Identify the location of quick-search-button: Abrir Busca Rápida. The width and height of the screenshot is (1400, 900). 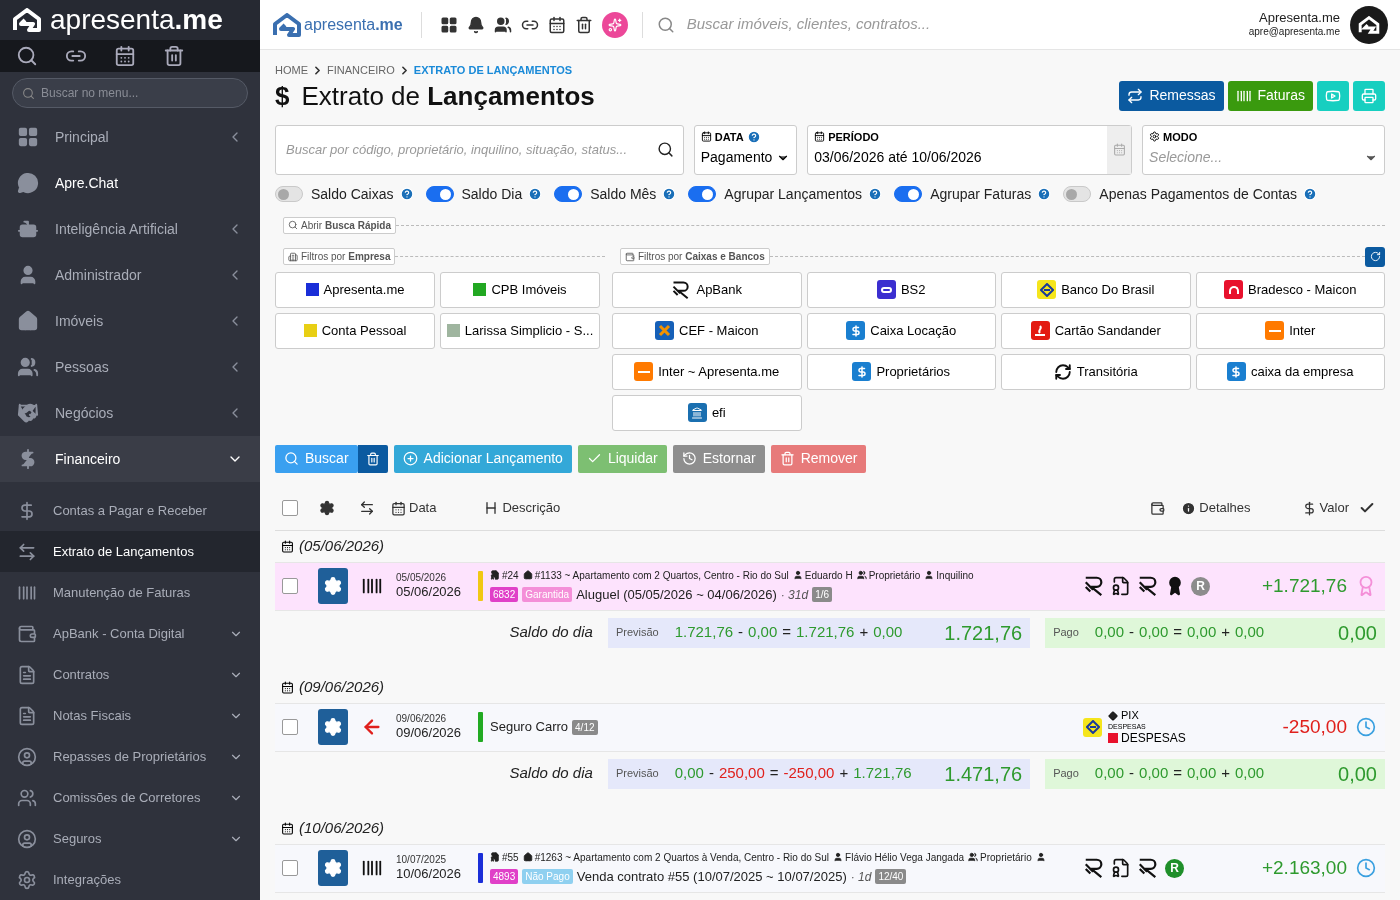
(340, 225).